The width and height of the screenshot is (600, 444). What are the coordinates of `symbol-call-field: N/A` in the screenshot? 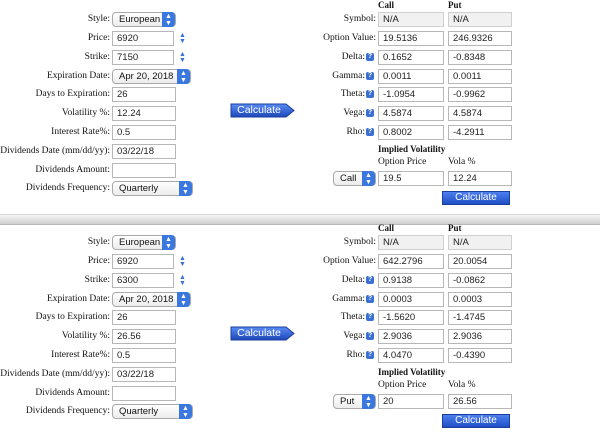 It's located at (411, 19).